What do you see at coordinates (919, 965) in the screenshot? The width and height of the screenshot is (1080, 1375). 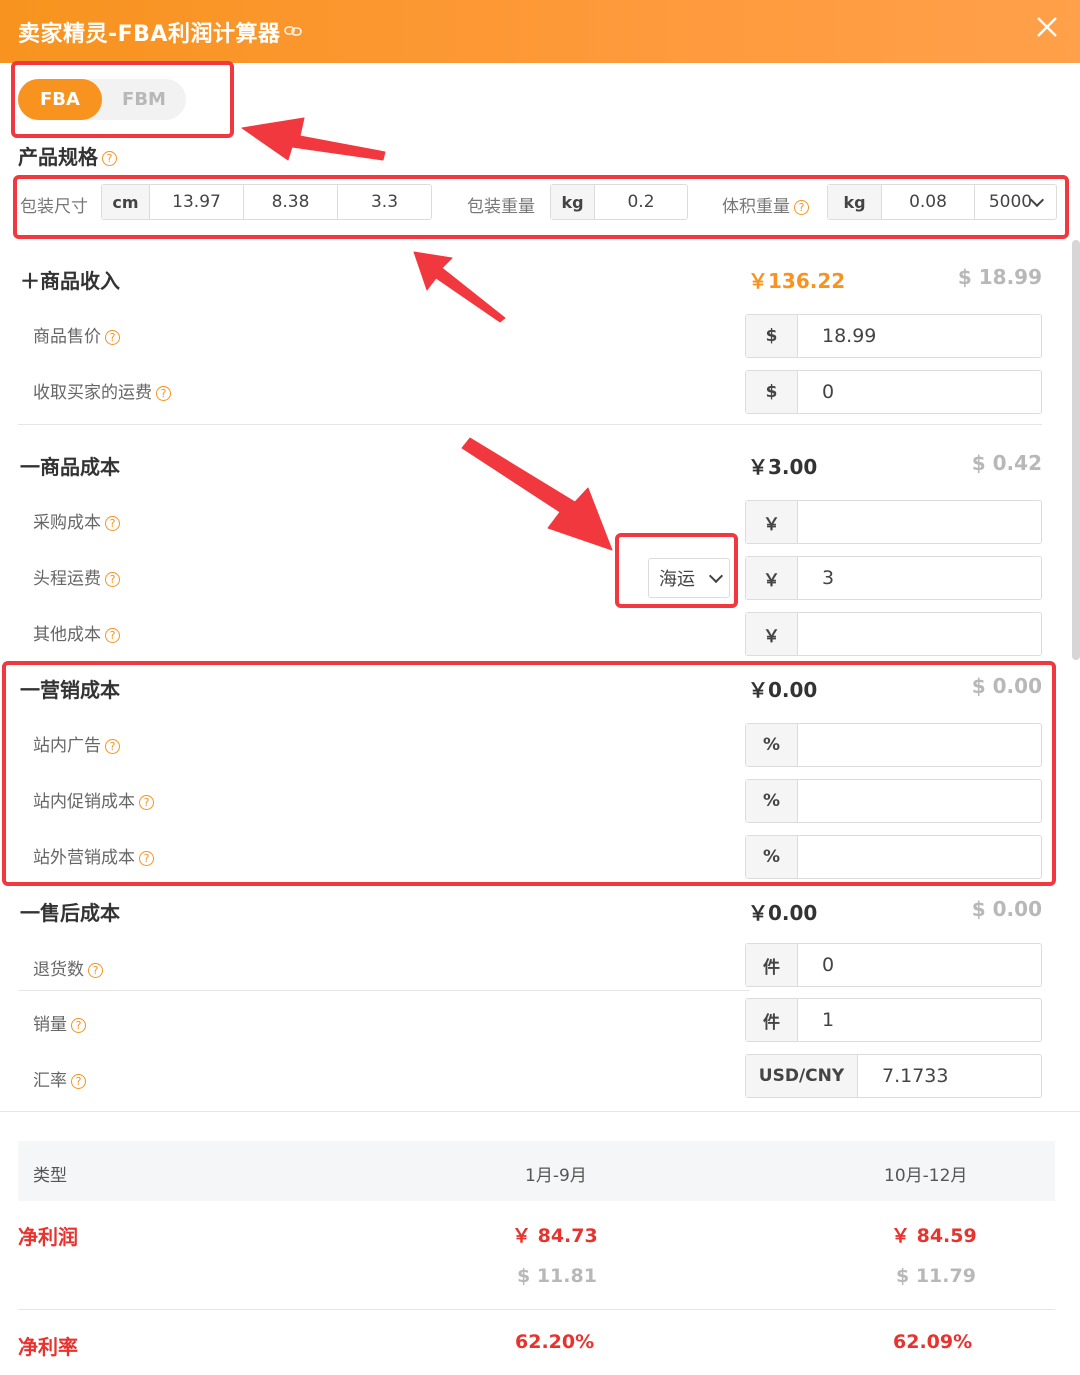 I see `returns-input: 0` at bounding box center [919, 965].